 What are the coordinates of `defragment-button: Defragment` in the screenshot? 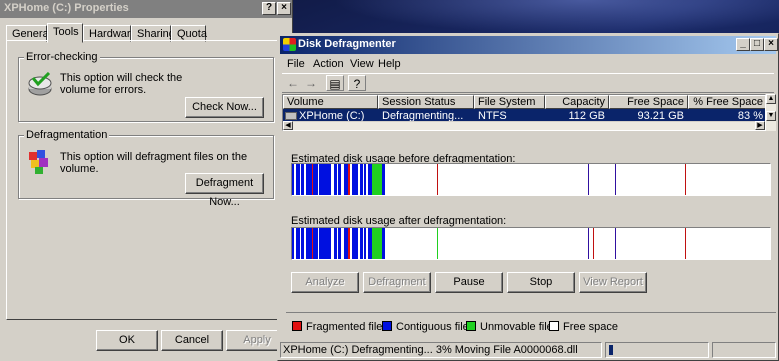 It's located at (397, 282).